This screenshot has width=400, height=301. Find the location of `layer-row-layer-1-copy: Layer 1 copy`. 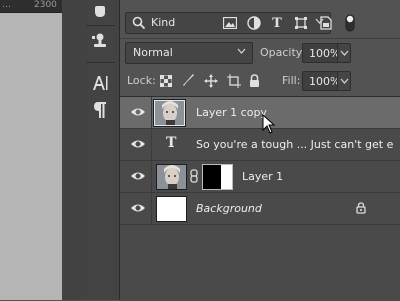

layer-row-layer-1-copy: Layer 1 copy is located at coordinates (260, 113).